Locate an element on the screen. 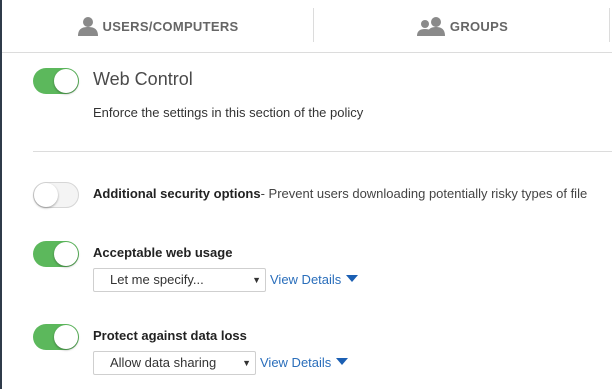 The height and width of the screenshot is (389, 612). tab-users-computers-label: USERS/COMPUTERS is located at coordinates (170, 26).